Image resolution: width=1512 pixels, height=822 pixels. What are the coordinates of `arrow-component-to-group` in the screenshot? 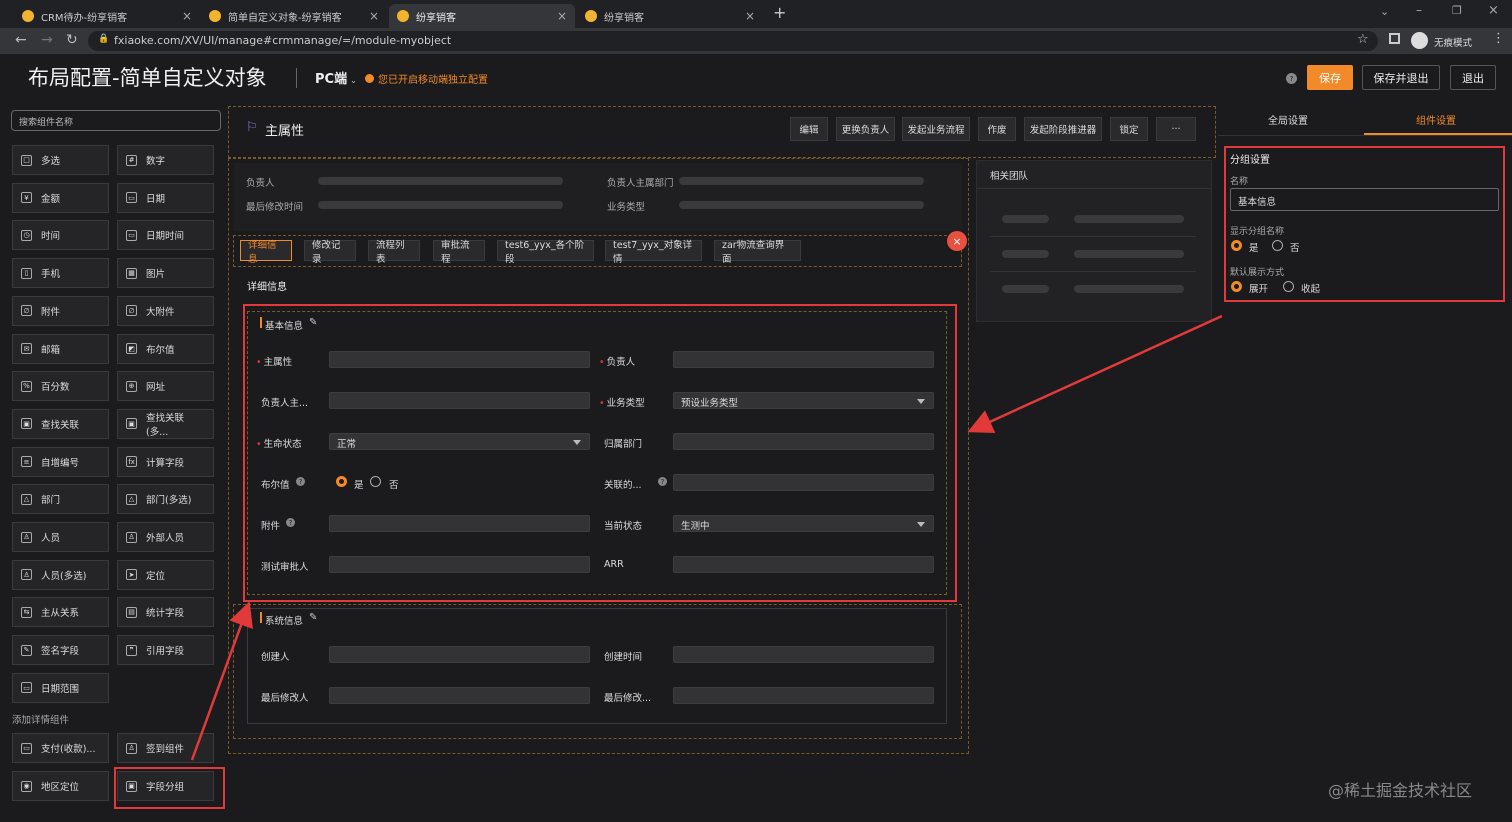 It's located at (221, 681).